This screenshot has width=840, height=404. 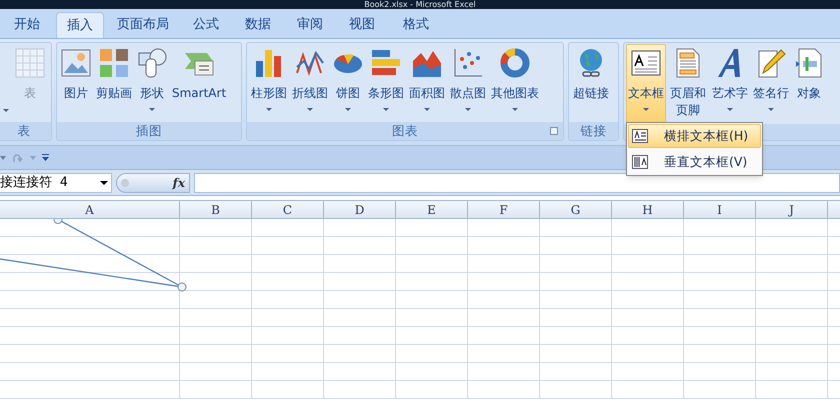 What do you see at coordinates (771, 83) in the screenshot?
I see `ribbon-button: 签名行` at bounding box center [771, 83].